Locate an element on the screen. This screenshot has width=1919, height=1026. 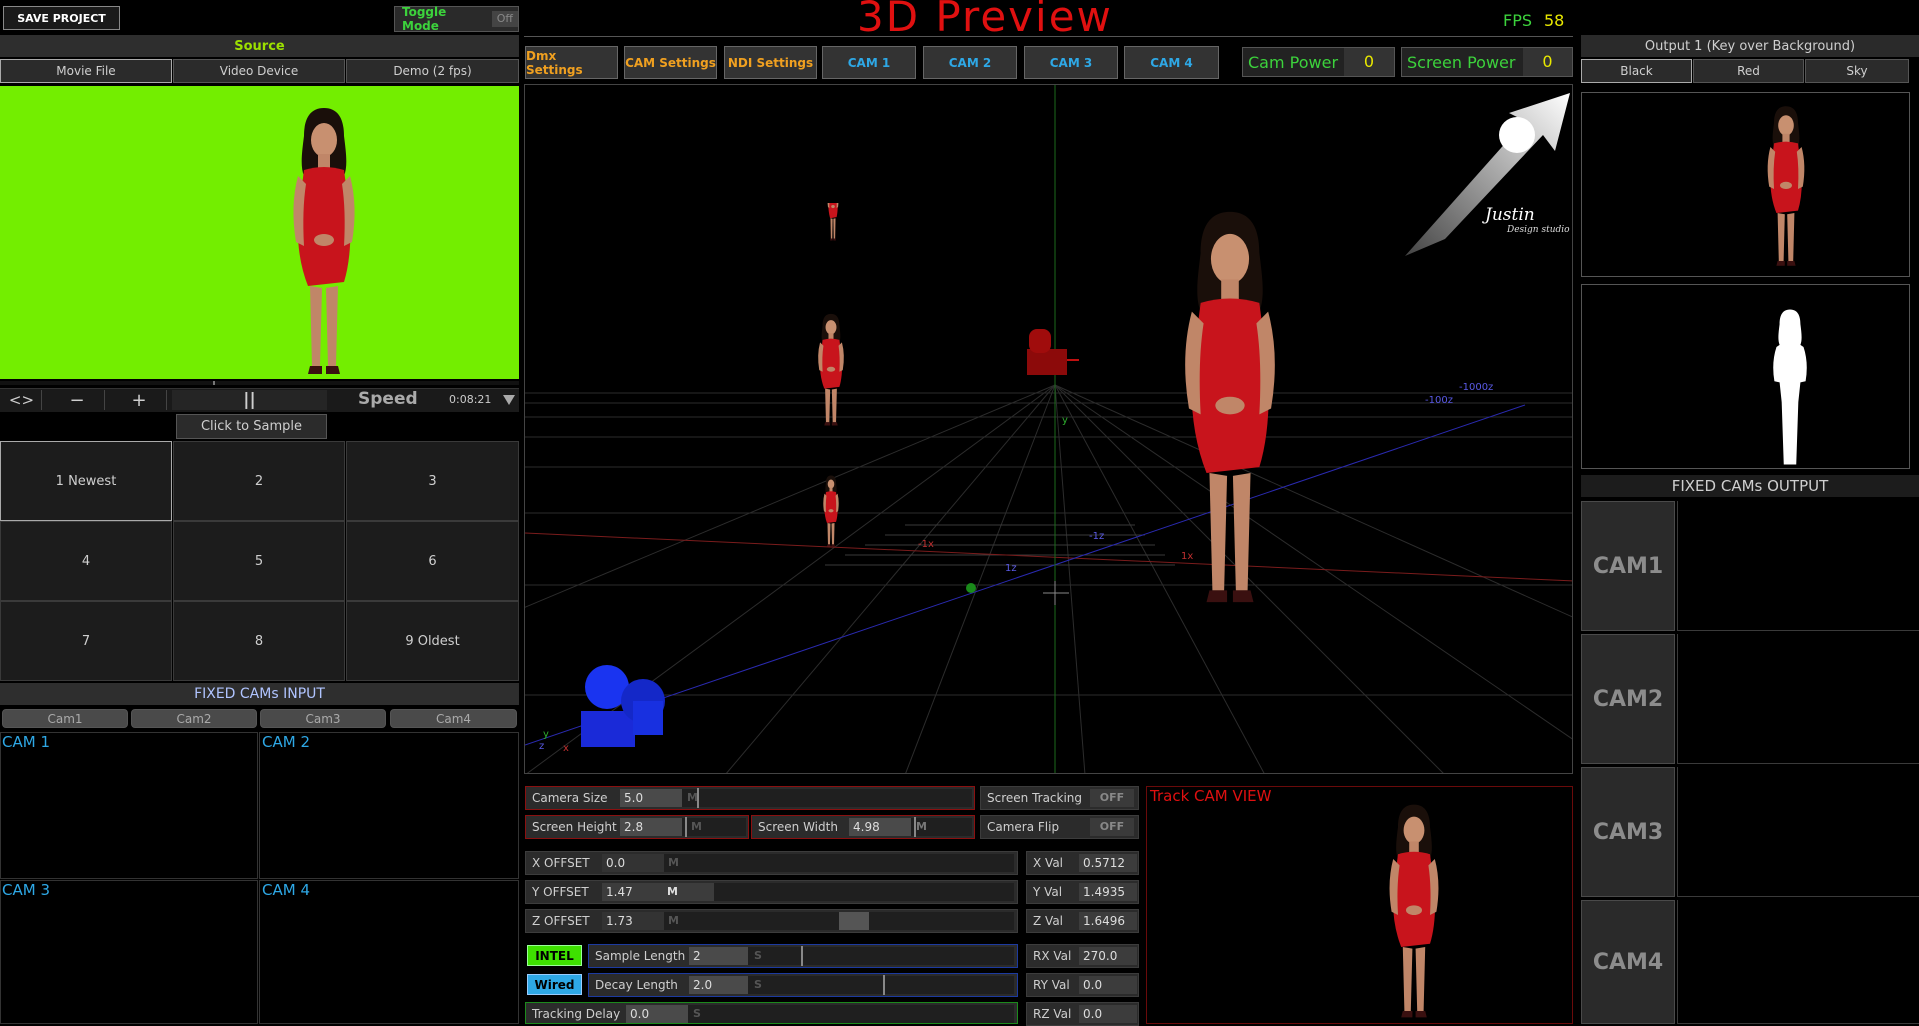
tracking-delay-label: Tracking Delay is located at coordinates (576, 1014).